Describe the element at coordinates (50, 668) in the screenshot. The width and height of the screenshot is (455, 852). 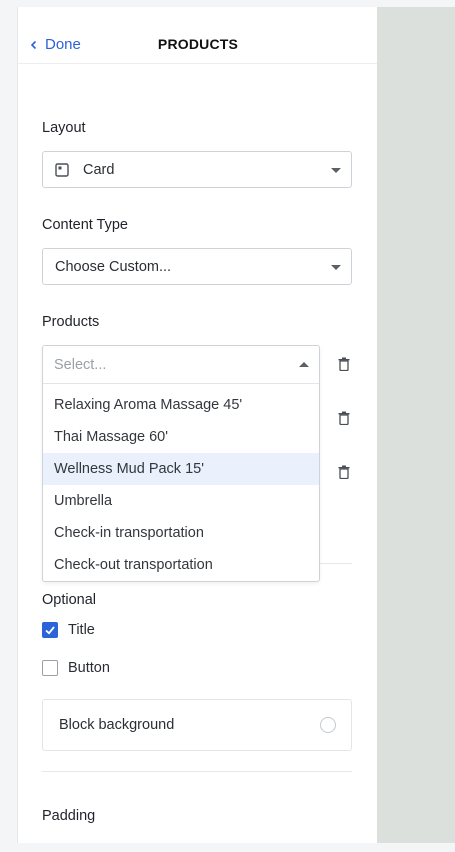
I see `button-checkbox` at that location.